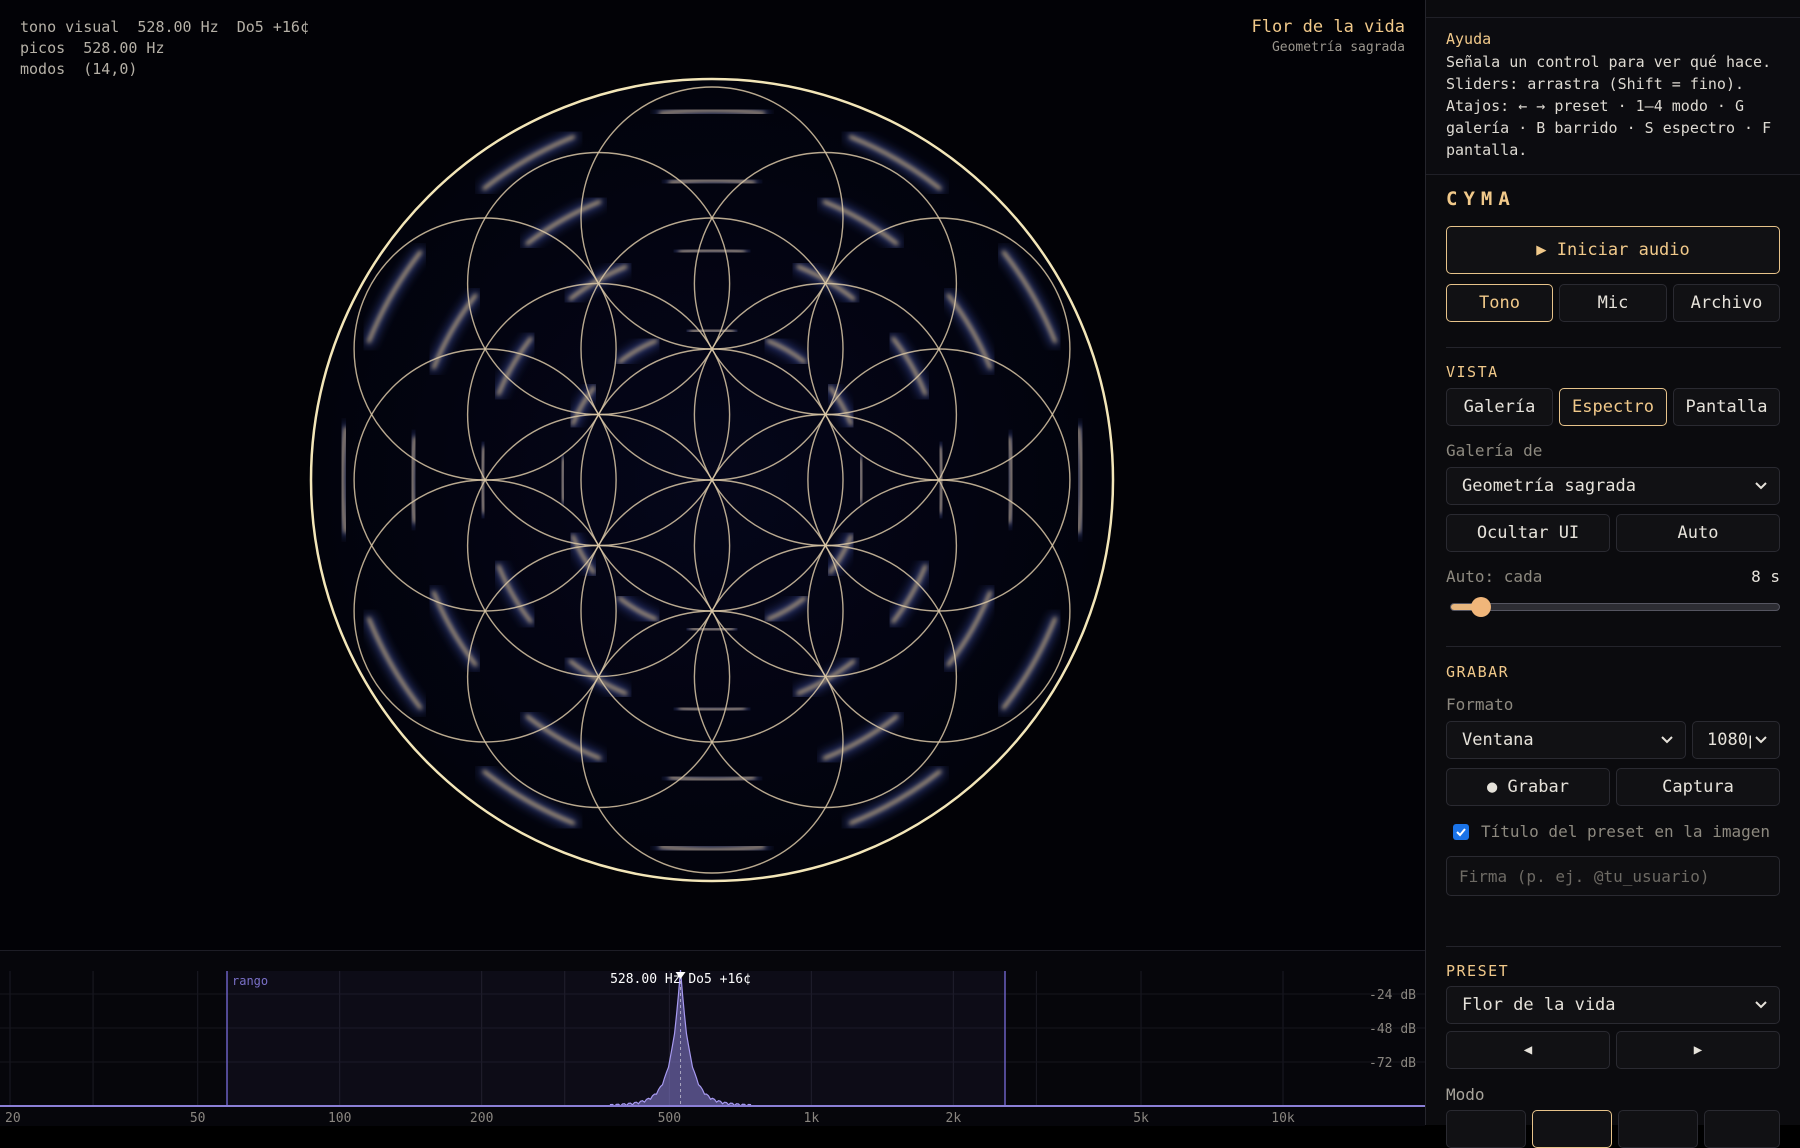 The image size is (1800, 1148). Describe the element at coordinates (1499, 407) in the screenshot. I see `view-gallery-button: Galería` at that location.